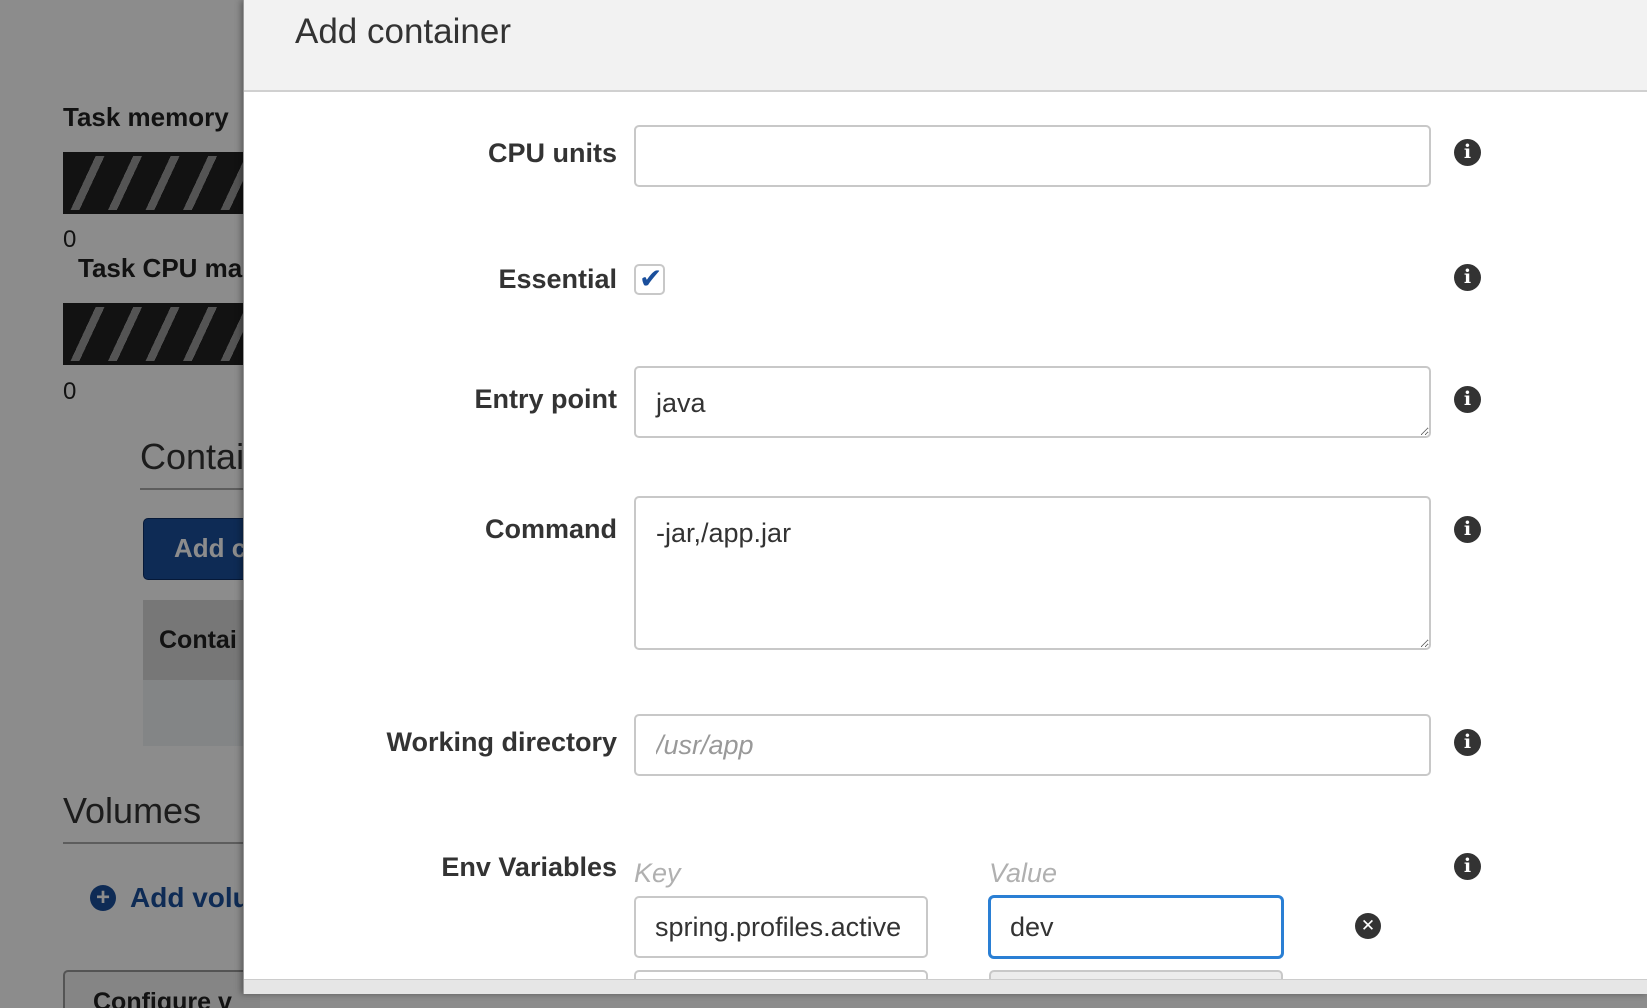 The height and width of the screenshot is (1008, 1647). Describe the element at coordinates (1032, 745) in the screenshot. I see `working-directory-input` at that location.